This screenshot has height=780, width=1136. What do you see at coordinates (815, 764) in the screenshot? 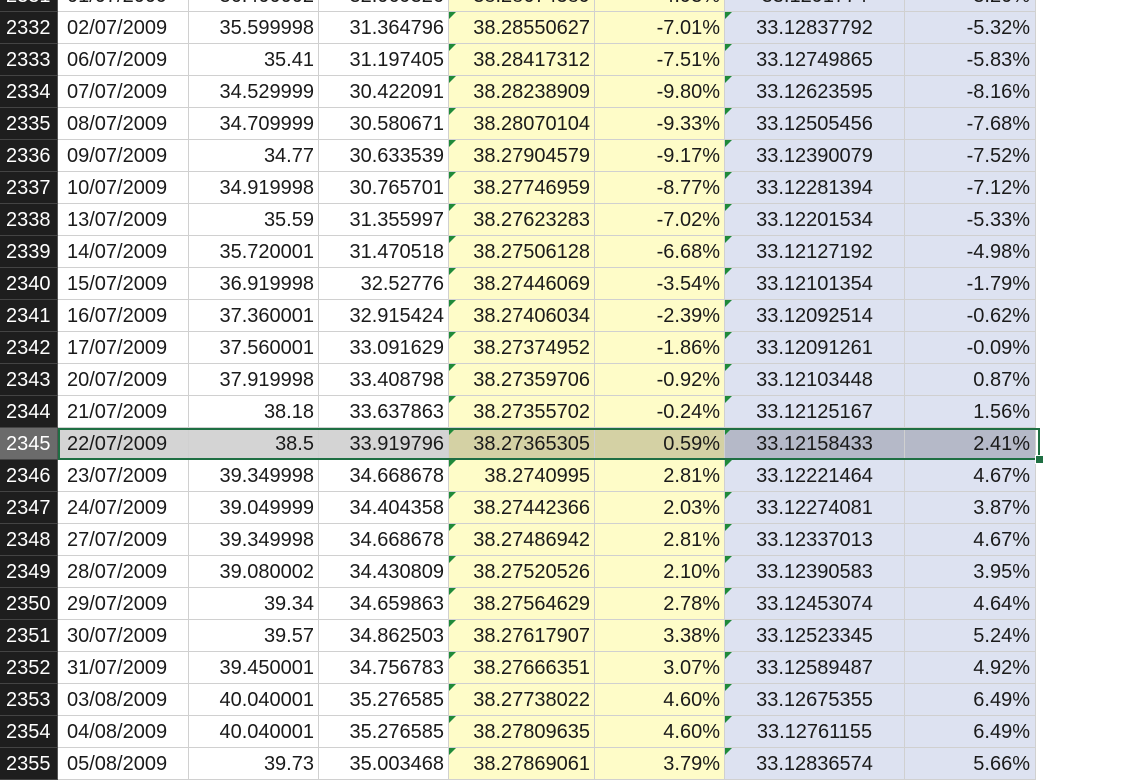
I see `adjusted-mean-cell: 33.12836574` at bounding box center [815, 764].